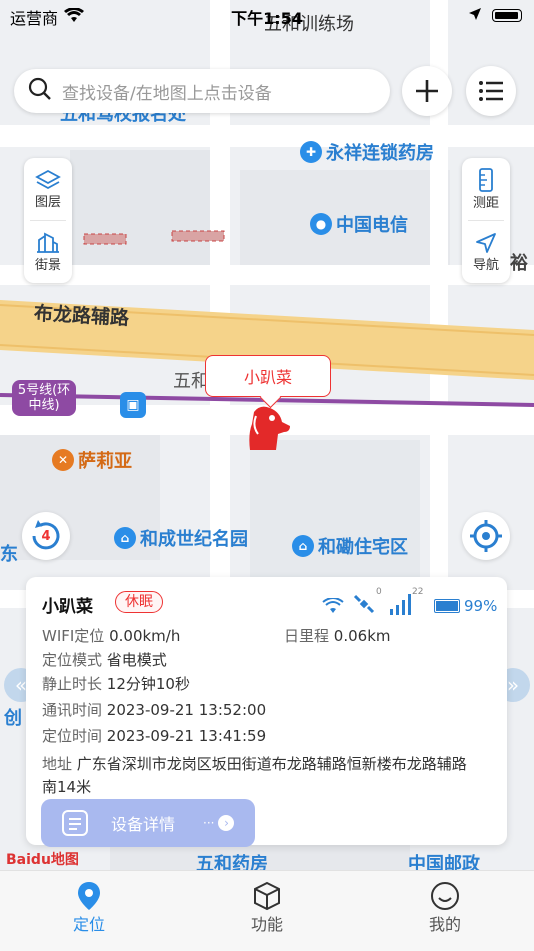 This screenshot has width=534, height=951. I want to click on loc-time-row: 定位时间 2023-09-21 13:41:59, so click(154, 735).